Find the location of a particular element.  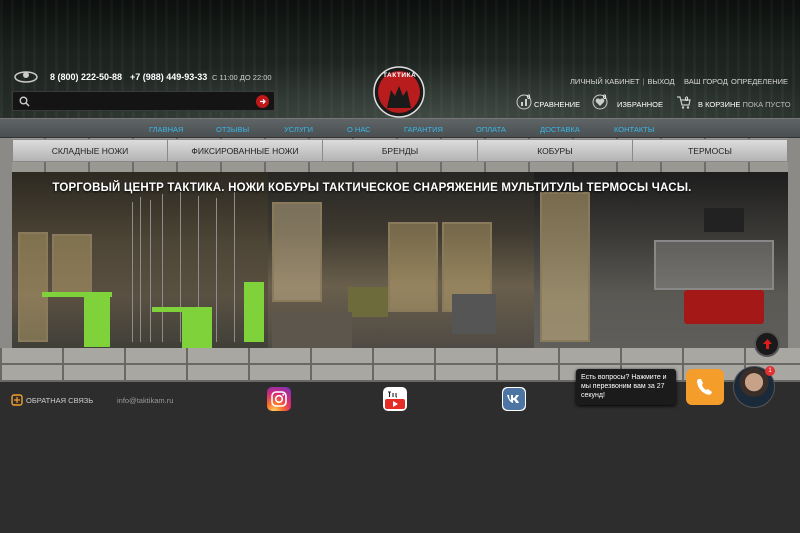

cart-button: 0 В КОРЗИНЕ ПОКА ПУСТО is located at coordinates (733, 103).